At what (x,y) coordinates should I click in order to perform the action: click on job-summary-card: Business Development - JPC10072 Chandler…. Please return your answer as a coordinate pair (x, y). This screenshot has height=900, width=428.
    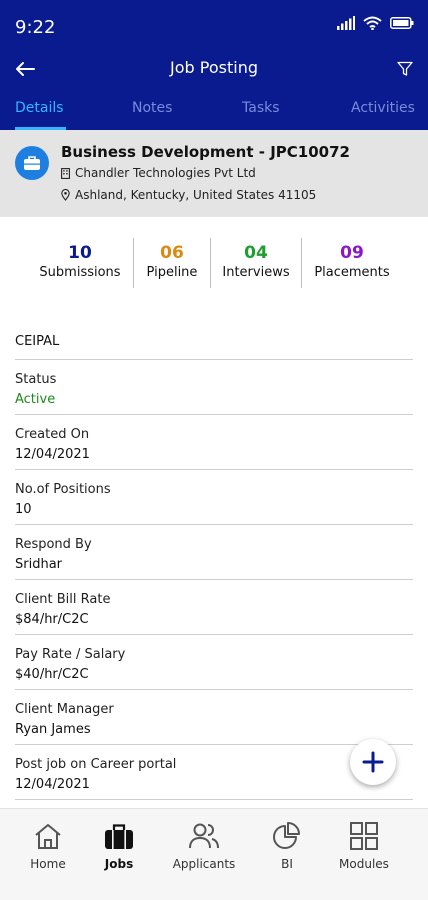
    Looking at the image, I should click on (214, 173).